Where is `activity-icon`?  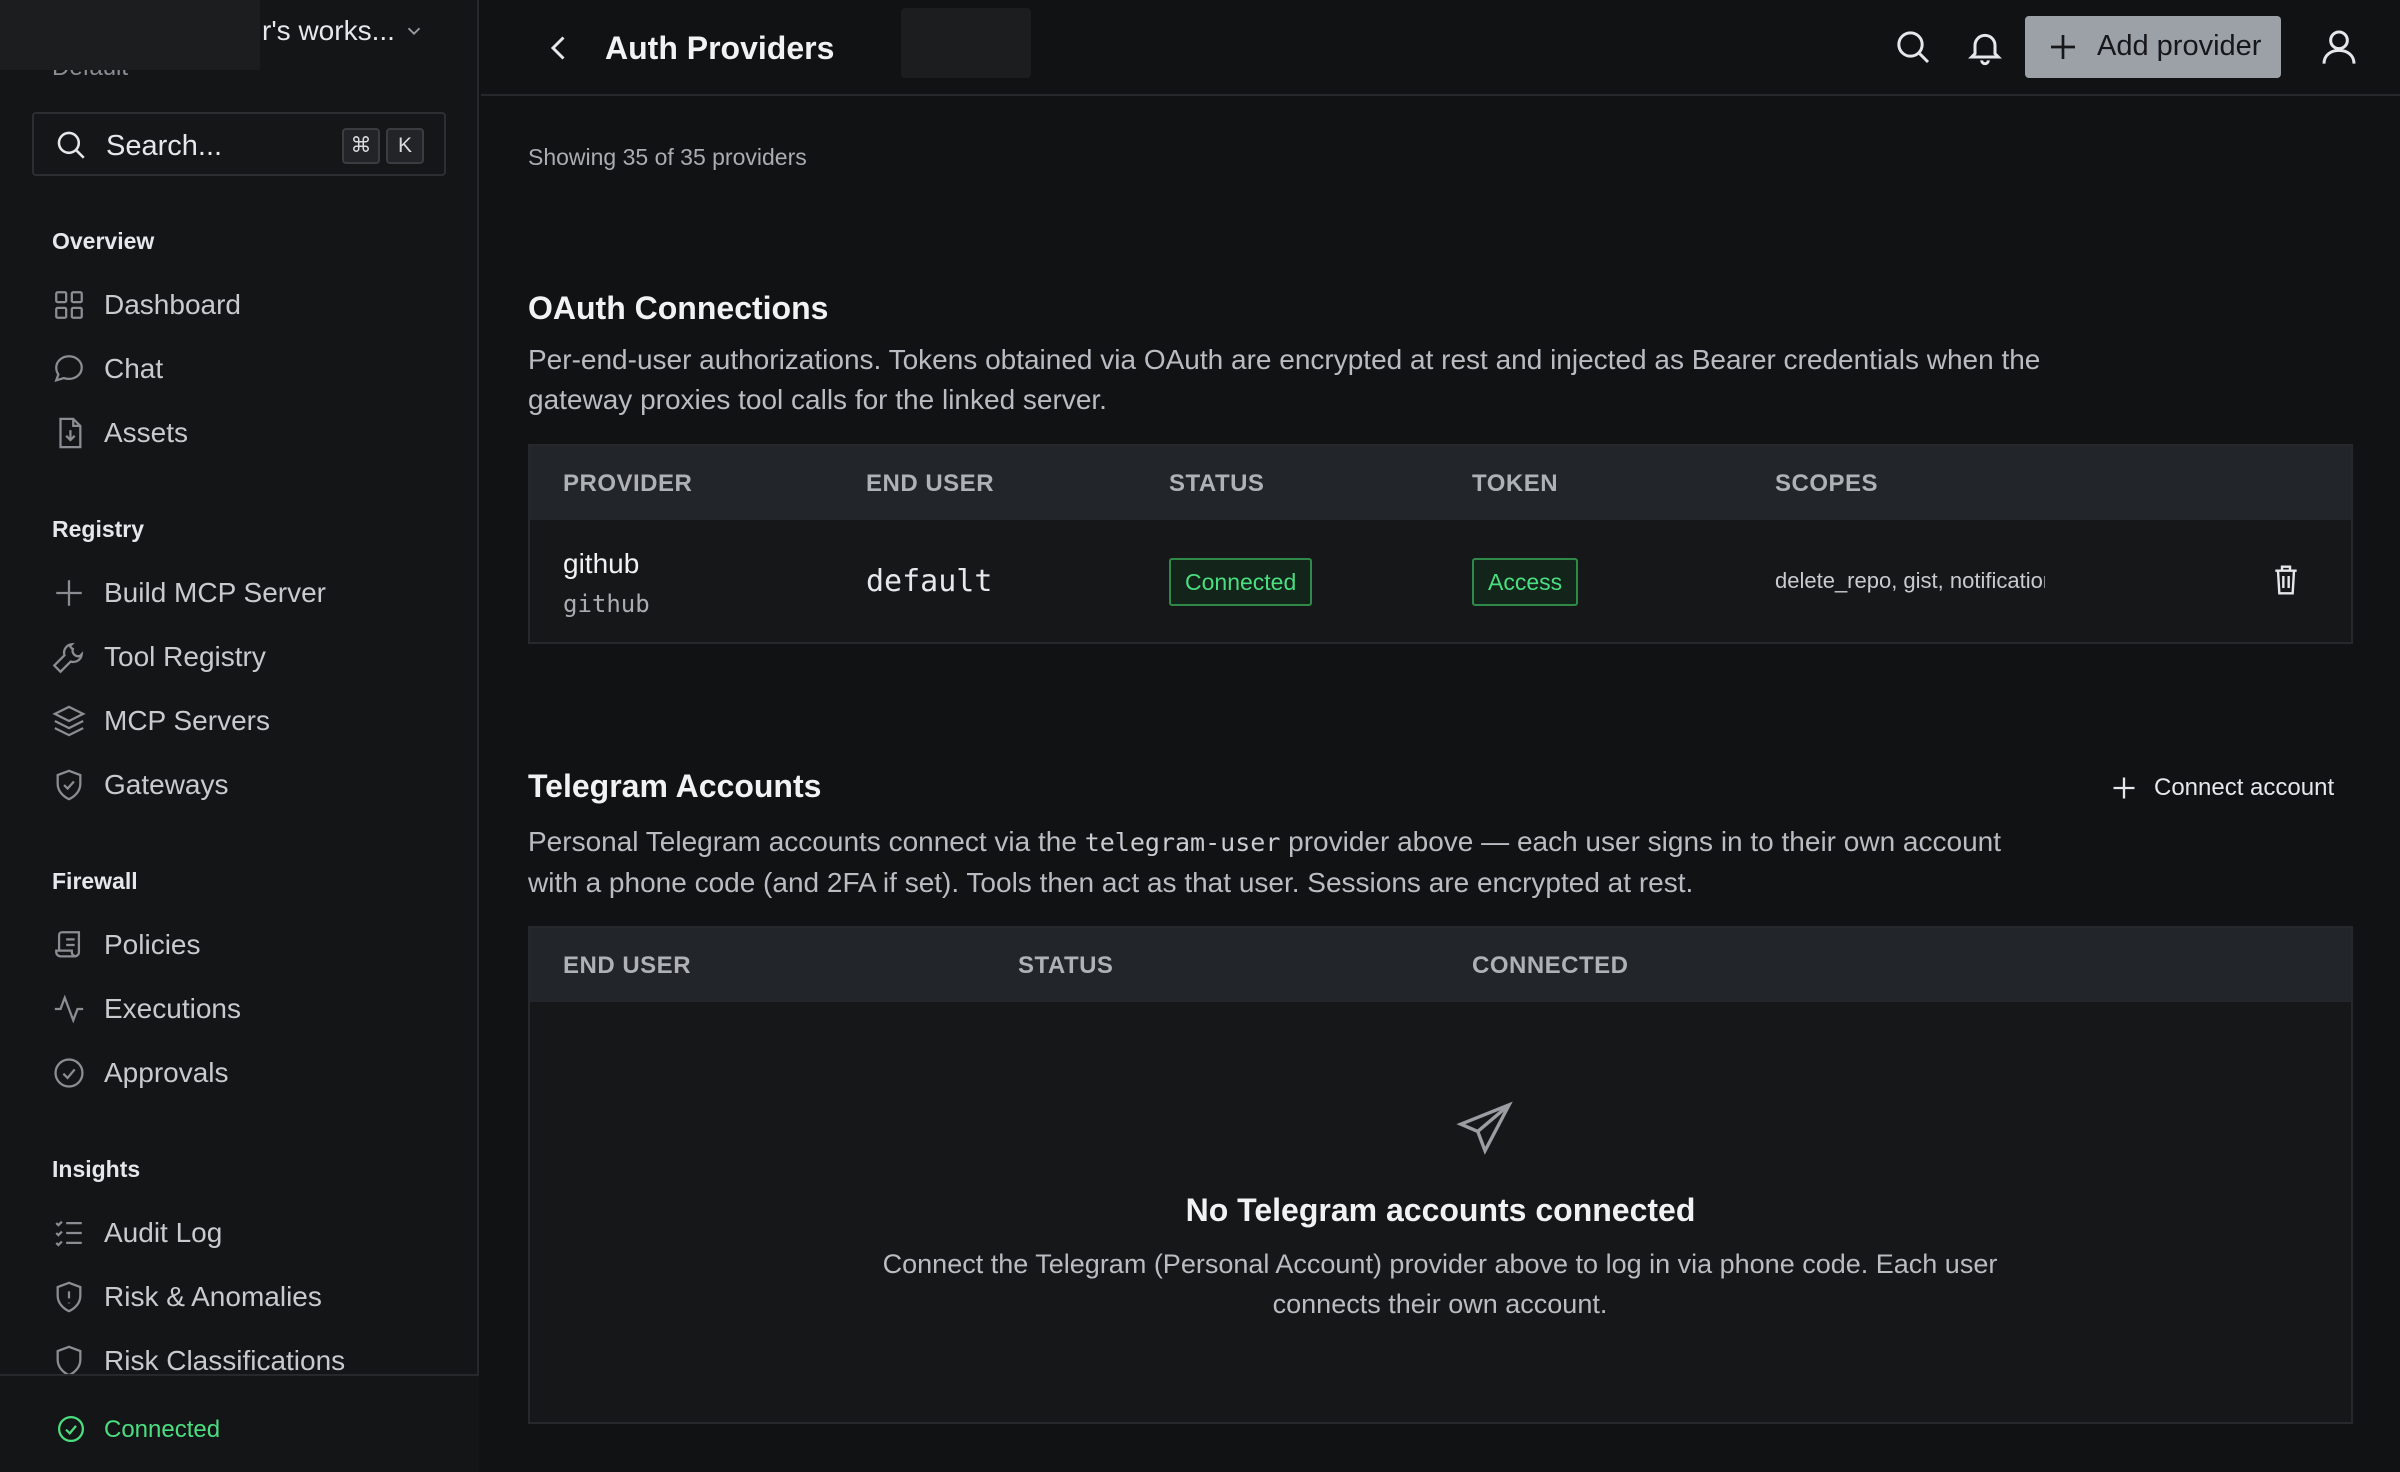
activity-icon is located at coordinates (69, 1009).